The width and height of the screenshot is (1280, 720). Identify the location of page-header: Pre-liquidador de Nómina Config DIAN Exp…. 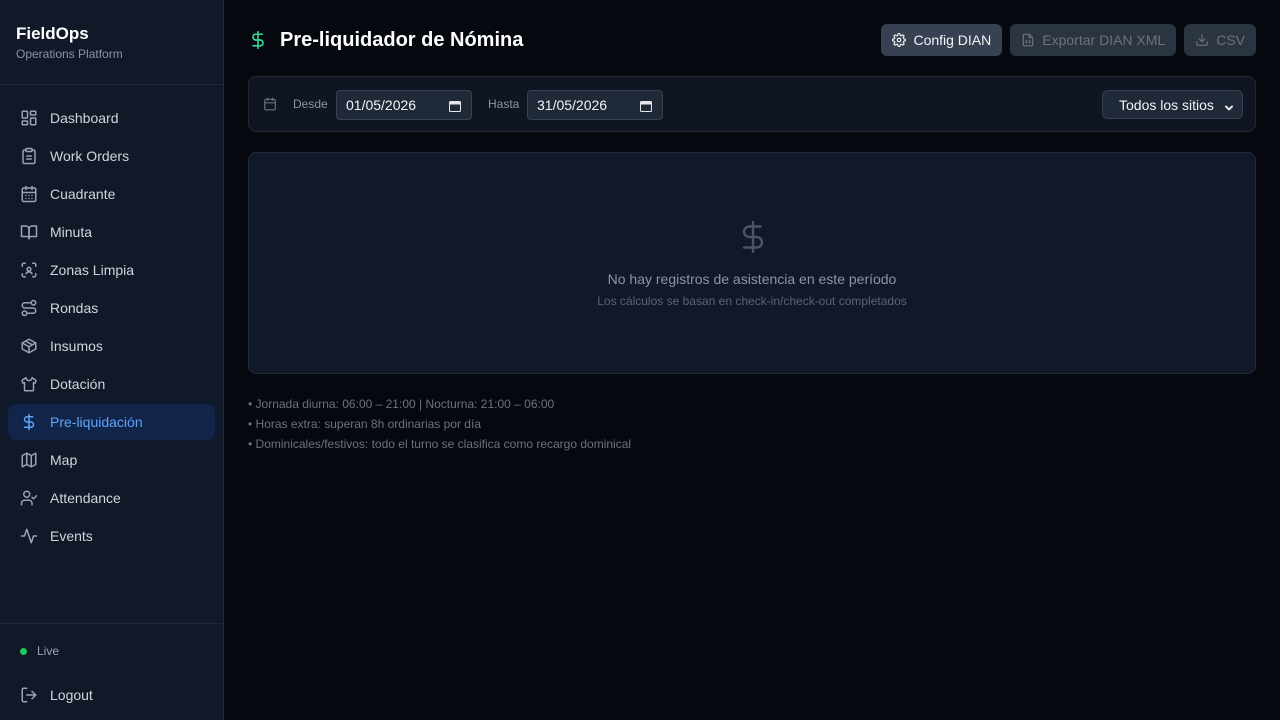
(752, 40).